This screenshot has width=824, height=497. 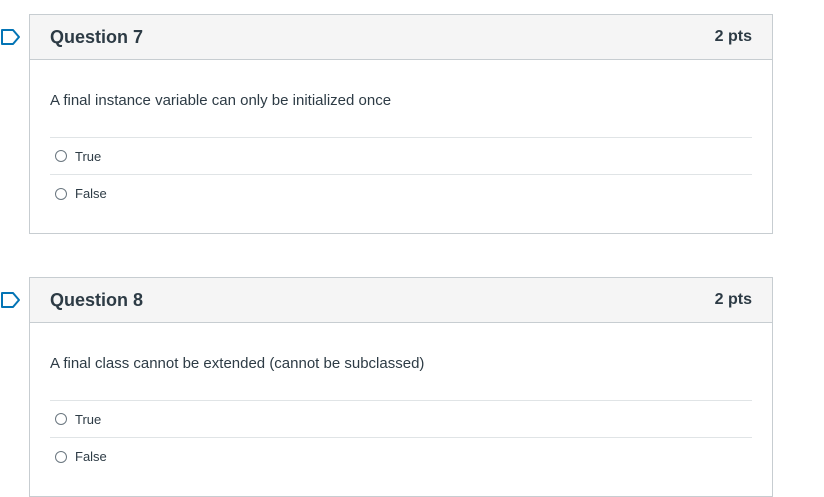 What do you see at coordinates (97, 36) in the screenshot?
I see `question-title: Question 7` at bounding box center [97, 36].